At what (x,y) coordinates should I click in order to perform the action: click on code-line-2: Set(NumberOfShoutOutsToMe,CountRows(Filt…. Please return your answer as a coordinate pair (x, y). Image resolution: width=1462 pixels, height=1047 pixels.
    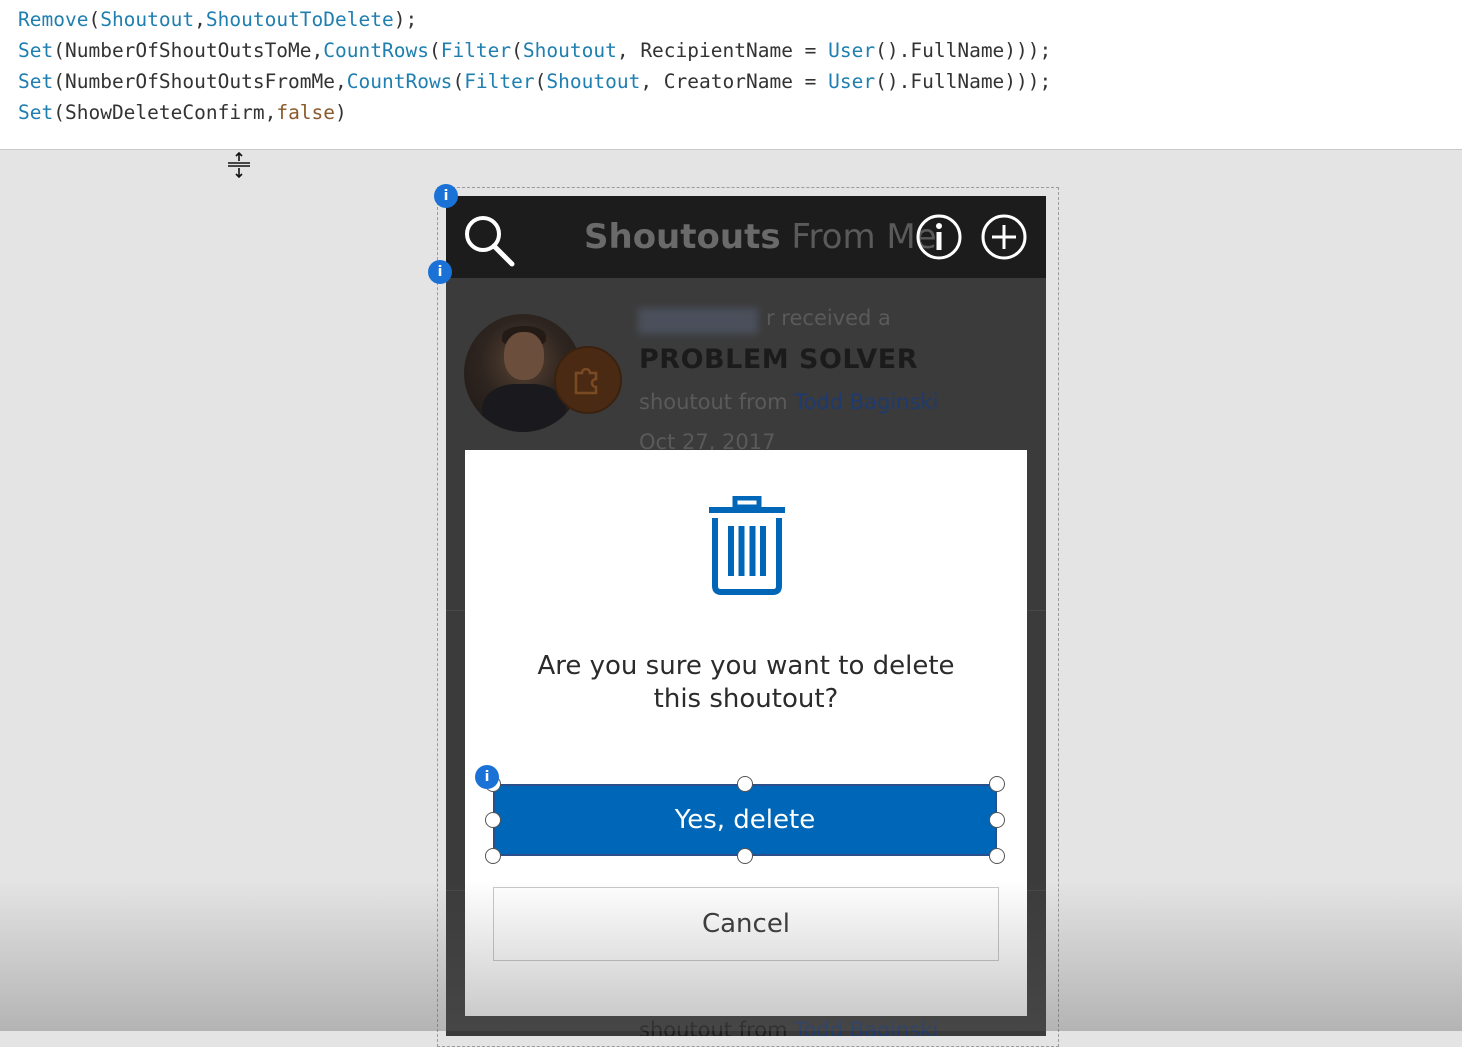
    Looking at the image, I should click on (535, 50).